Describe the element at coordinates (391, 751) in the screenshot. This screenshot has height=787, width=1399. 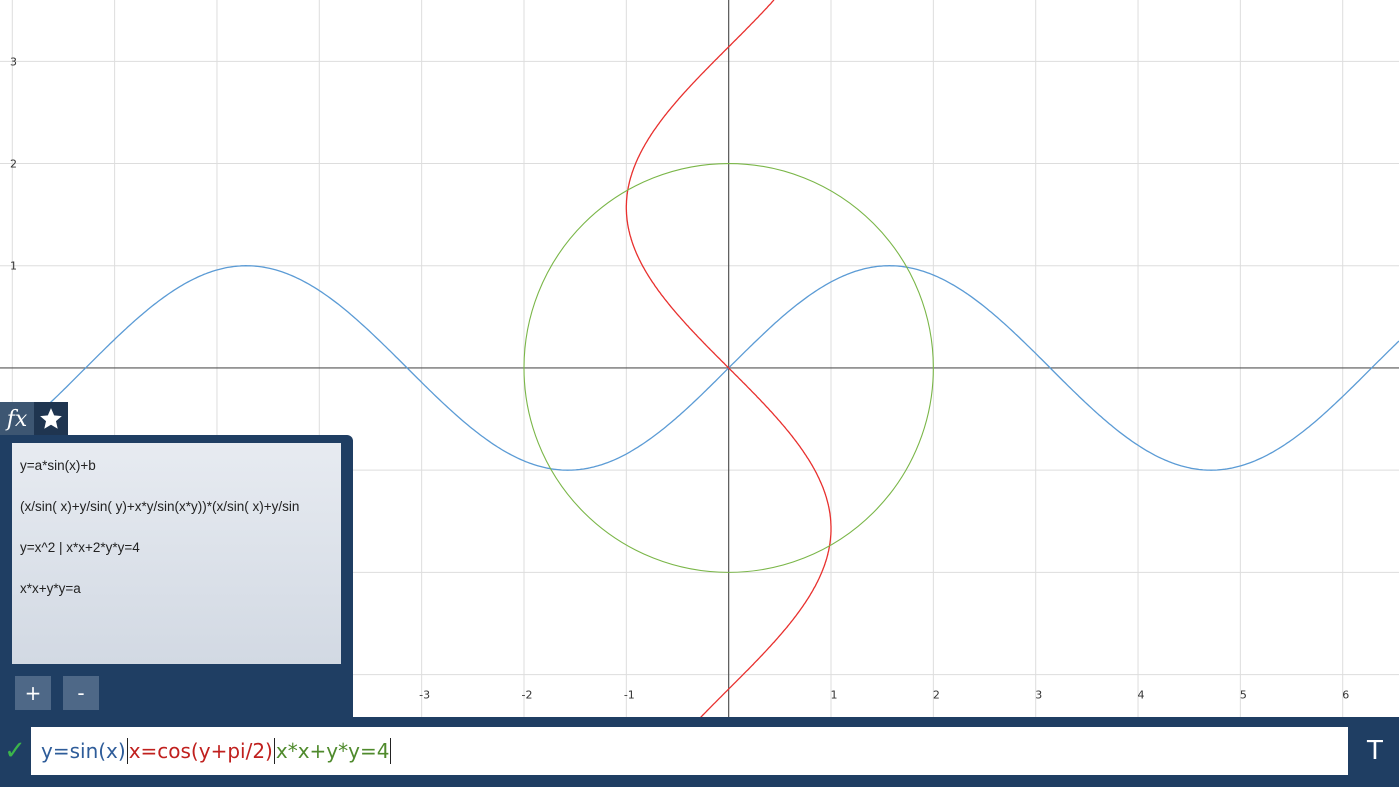
I see `text-cursor` at that location.